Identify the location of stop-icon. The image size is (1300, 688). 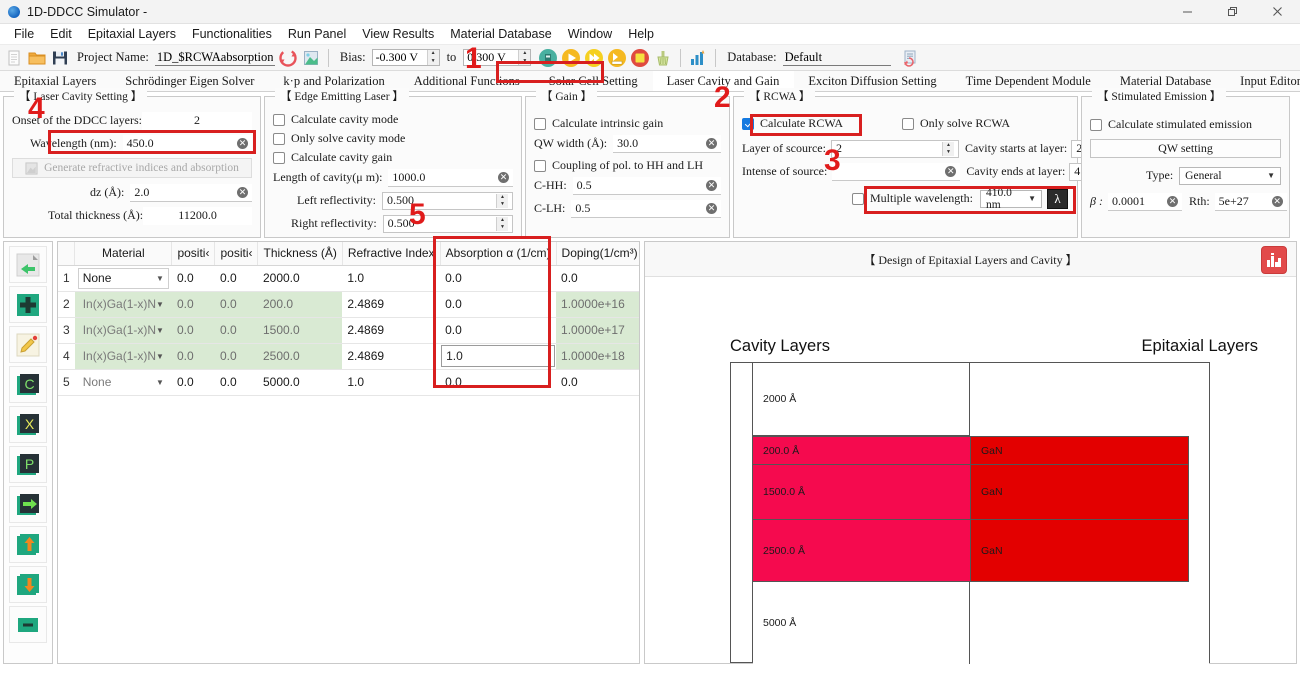
(640, 58).